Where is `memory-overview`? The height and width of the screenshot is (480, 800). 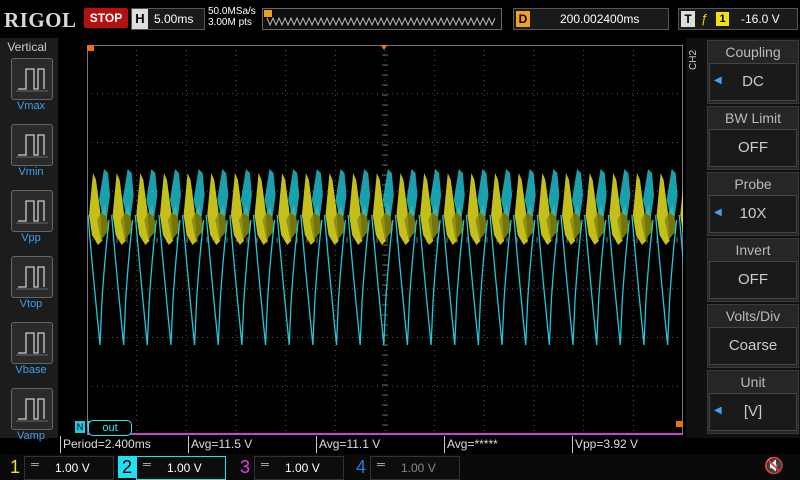 memory-overview is located at coordinates (382, 19).